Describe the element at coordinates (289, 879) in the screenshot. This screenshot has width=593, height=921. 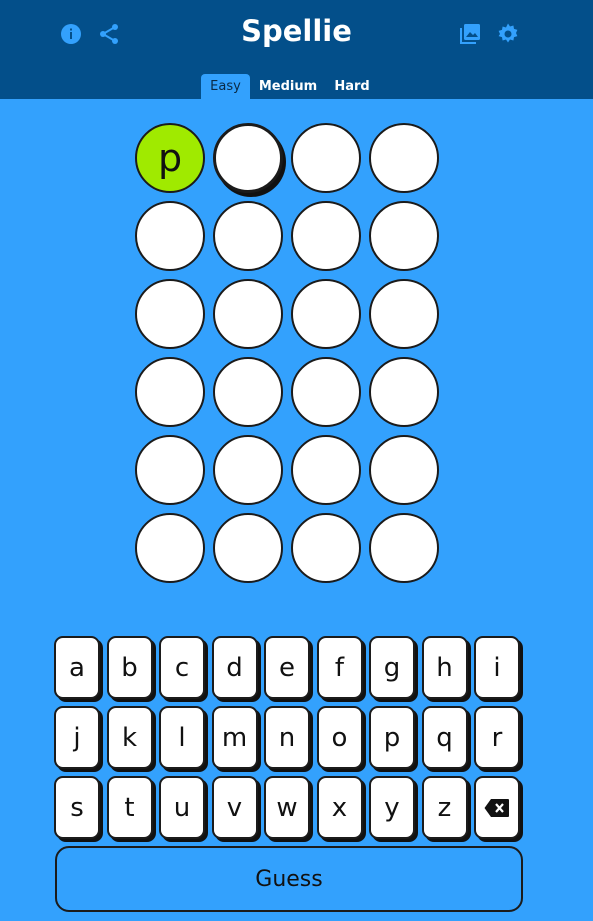
I see `guess-button: Guess` at that location.